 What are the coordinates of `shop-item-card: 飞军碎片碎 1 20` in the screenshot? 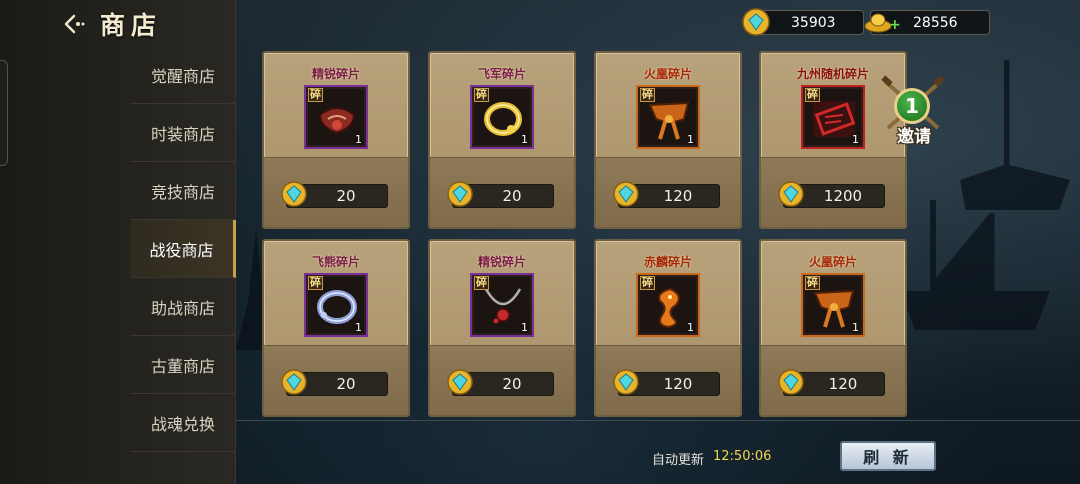 It's located at (502, 140).